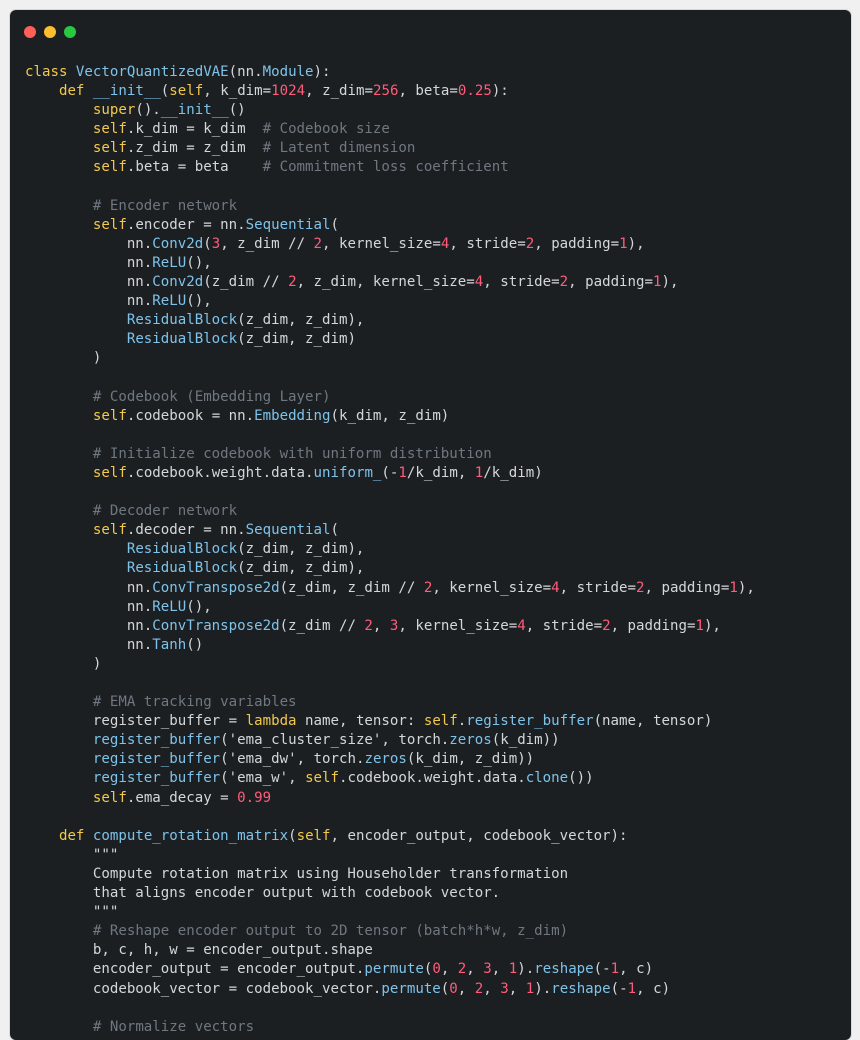 Image resolution: width=860 pixels, height=1040 pixels. What do you see at coordinates (194, 702) in the screenshot?
I see `code-token: # EMA tracking variables` at bounding box center [194, 702].